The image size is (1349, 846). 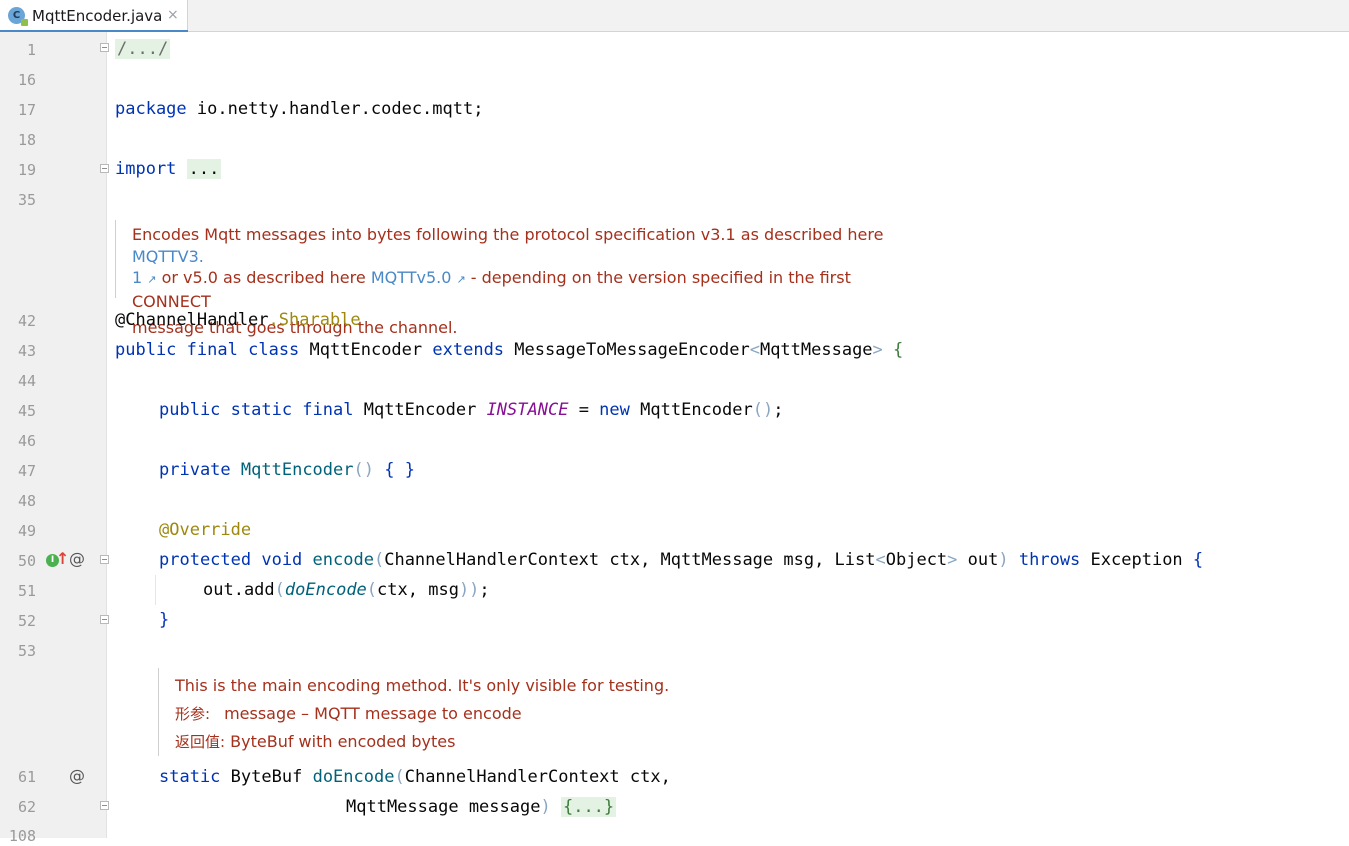 I want to click on code-line-49: @Override, so click(x=205, y=530).